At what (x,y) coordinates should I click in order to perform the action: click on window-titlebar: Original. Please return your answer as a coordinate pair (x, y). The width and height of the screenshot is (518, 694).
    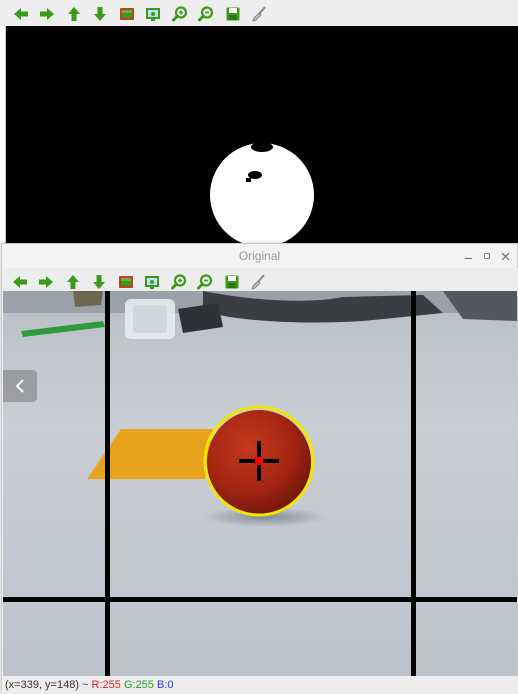
    Looking at the image, I should click on (259, 256).